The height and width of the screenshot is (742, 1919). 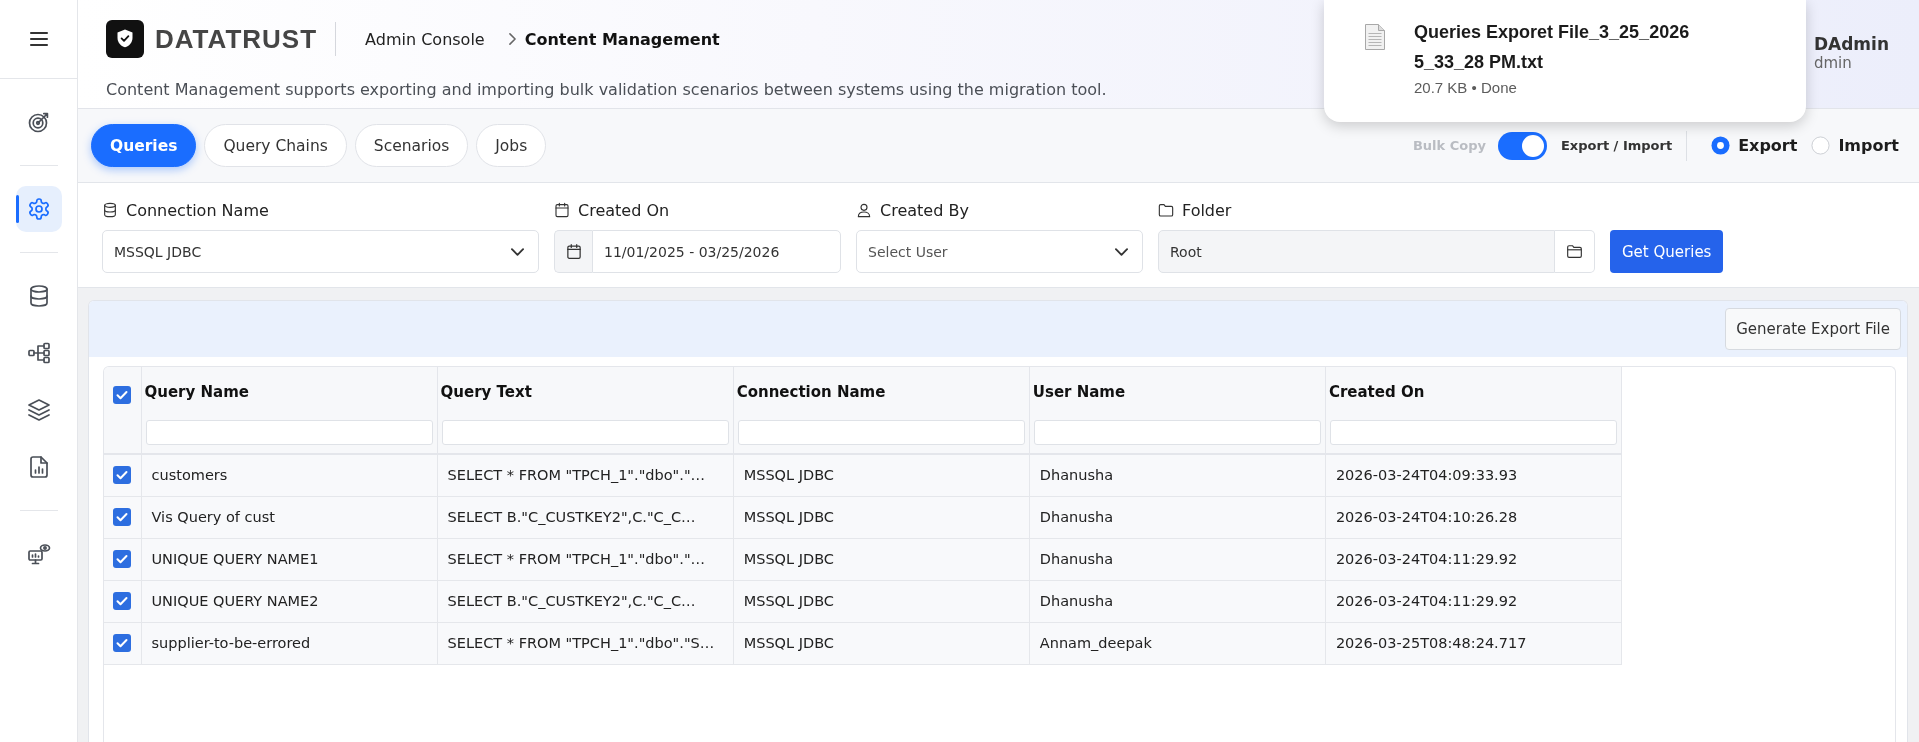 I want to click on chevron-right-icon, so click(x=512, y=39).